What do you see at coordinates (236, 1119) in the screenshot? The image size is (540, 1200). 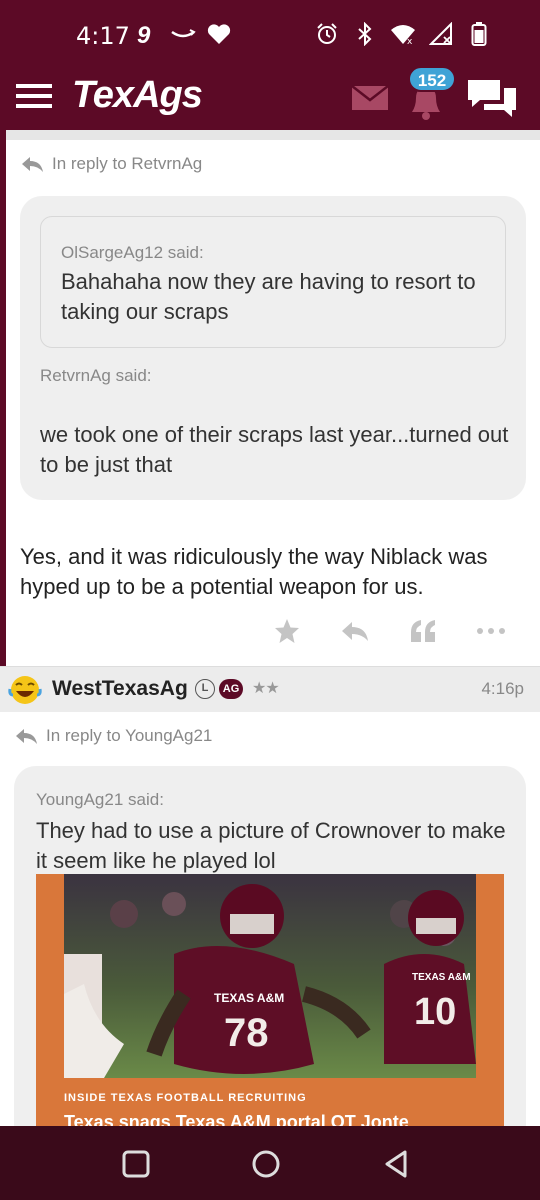 I see `article-headline: Texas snags Texas A&M portal OT Jonte` at bounding box center [236, 1119].